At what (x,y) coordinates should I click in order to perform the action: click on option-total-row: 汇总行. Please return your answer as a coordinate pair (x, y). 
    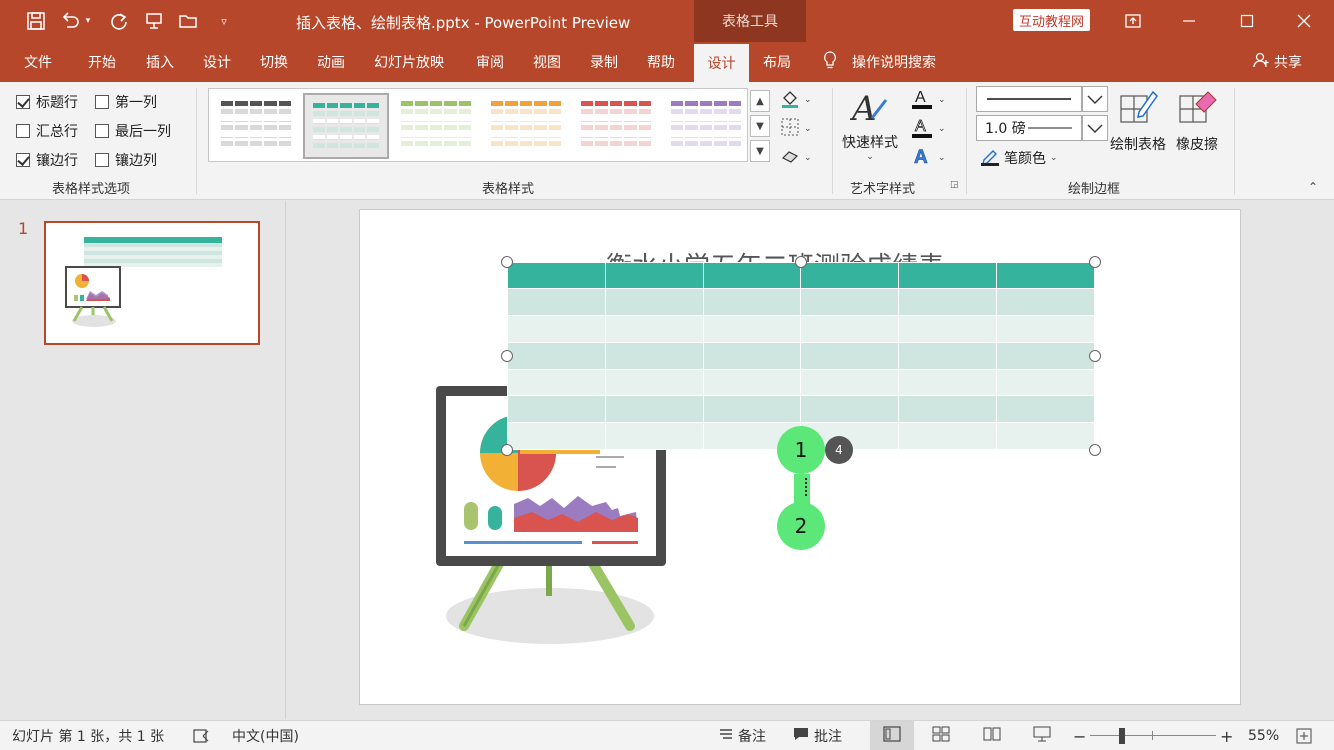
    Looking at the image, I should click on (47, 131).